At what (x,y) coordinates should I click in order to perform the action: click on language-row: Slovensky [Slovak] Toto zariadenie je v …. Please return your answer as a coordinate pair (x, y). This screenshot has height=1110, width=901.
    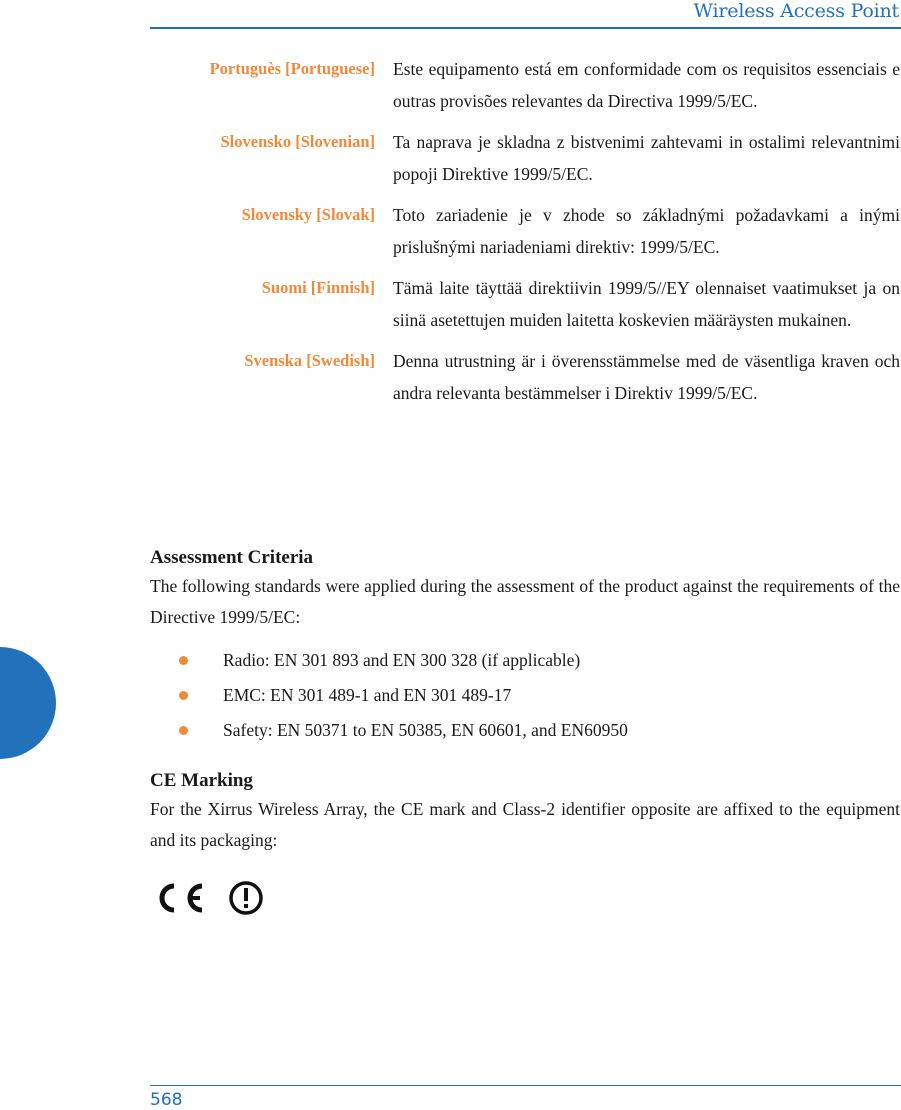
    Looking at the image, I should click on (525, 231).